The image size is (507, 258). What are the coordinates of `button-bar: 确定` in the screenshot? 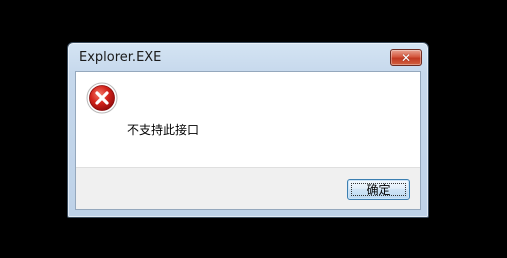 It's located at (248, 188).